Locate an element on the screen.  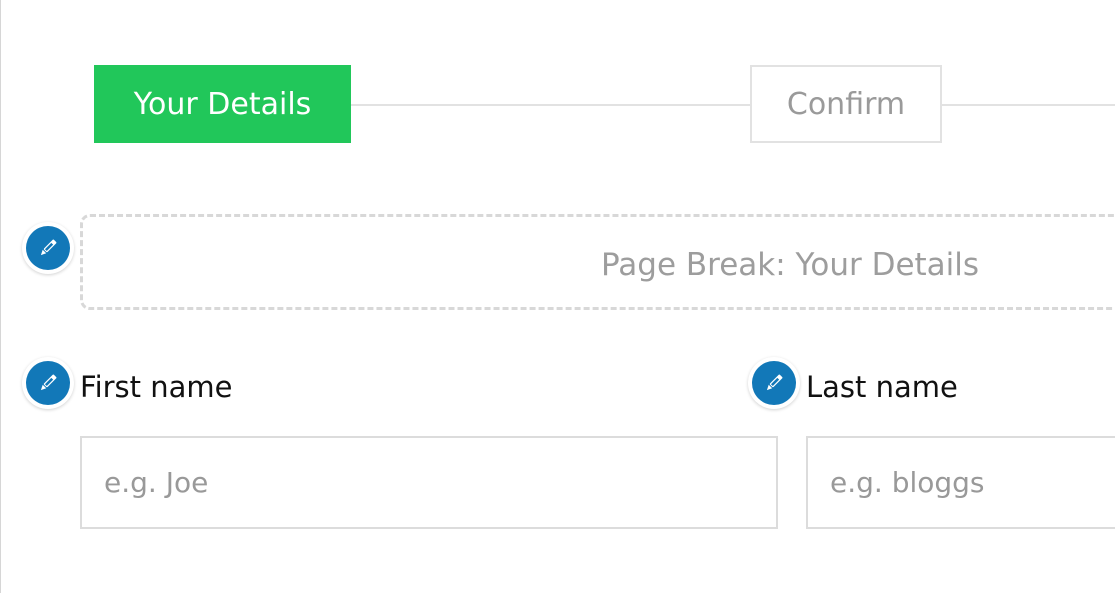
last-name-label: Last name is located at coordinates (882, 387).